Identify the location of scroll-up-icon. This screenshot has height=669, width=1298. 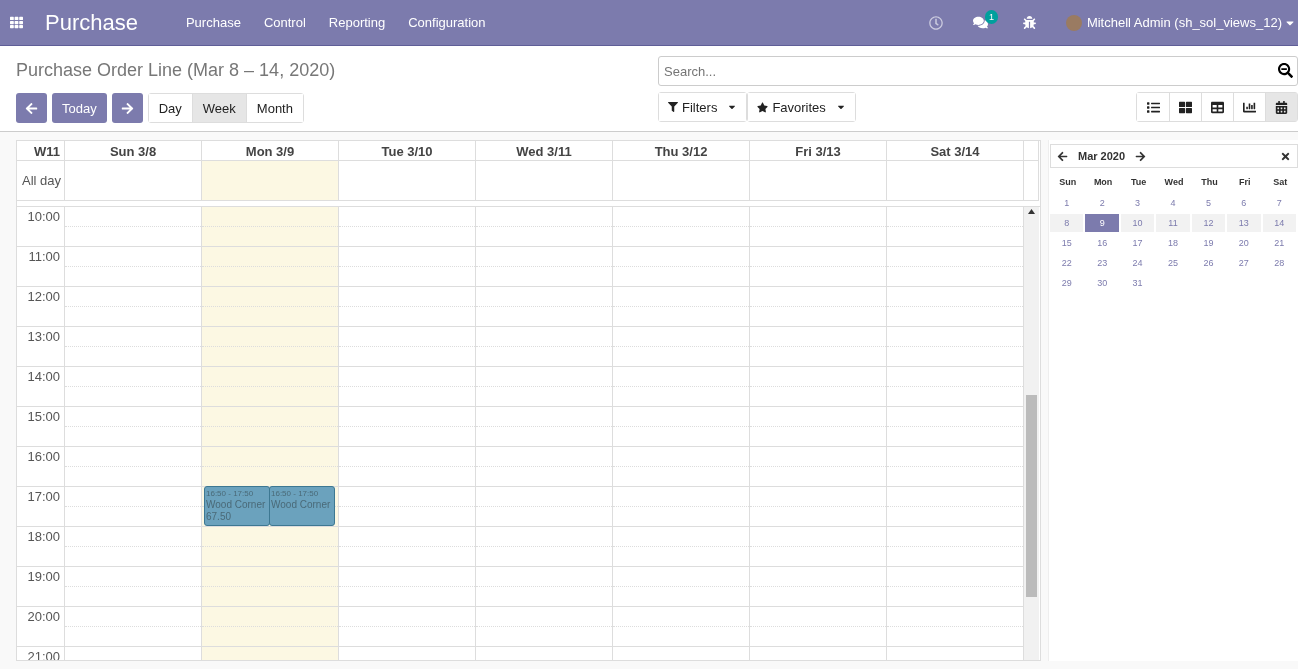
(1031, 211).